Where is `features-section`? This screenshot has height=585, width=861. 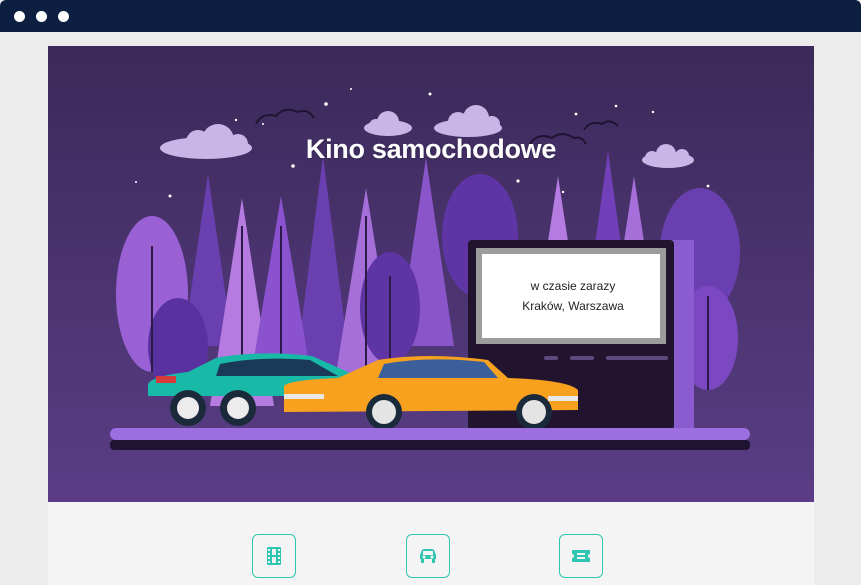 features-section is located at coordinates (431, 543).